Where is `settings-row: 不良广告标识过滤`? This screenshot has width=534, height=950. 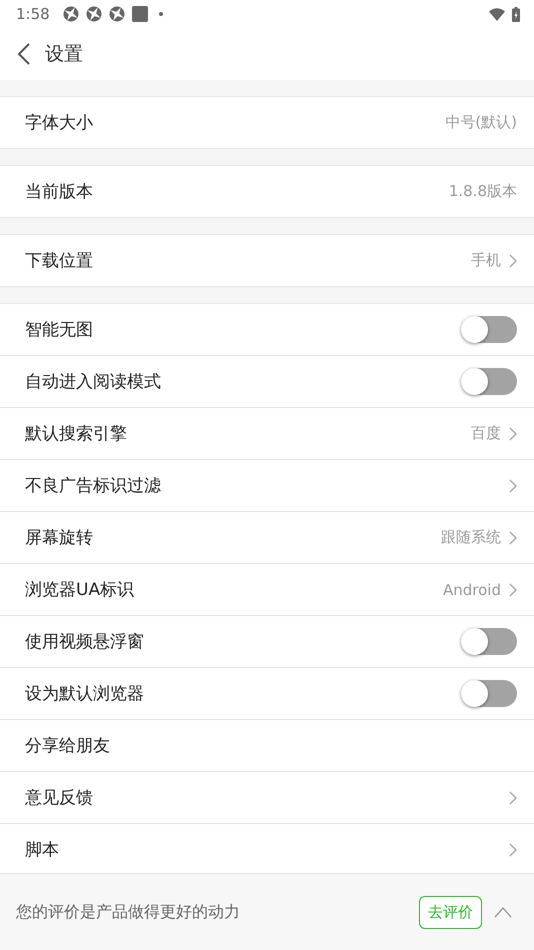 settings-row: 不良广告标识过滤 is located at coordinates (267, 485).